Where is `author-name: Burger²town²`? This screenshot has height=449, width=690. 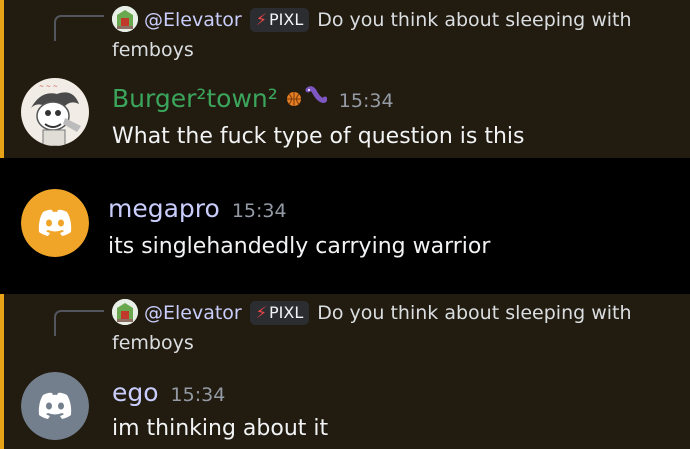
author-name: Burger²town² is located at coordinates (195, 98).